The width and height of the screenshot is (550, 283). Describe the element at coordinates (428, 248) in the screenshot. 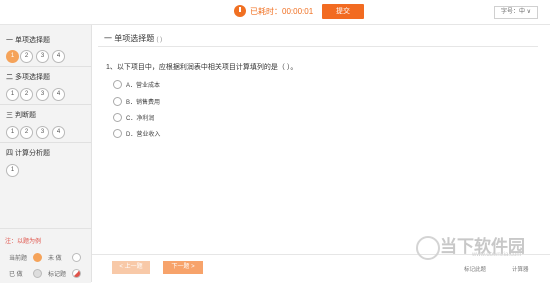

I see `watermark-logo-icon` at that location.